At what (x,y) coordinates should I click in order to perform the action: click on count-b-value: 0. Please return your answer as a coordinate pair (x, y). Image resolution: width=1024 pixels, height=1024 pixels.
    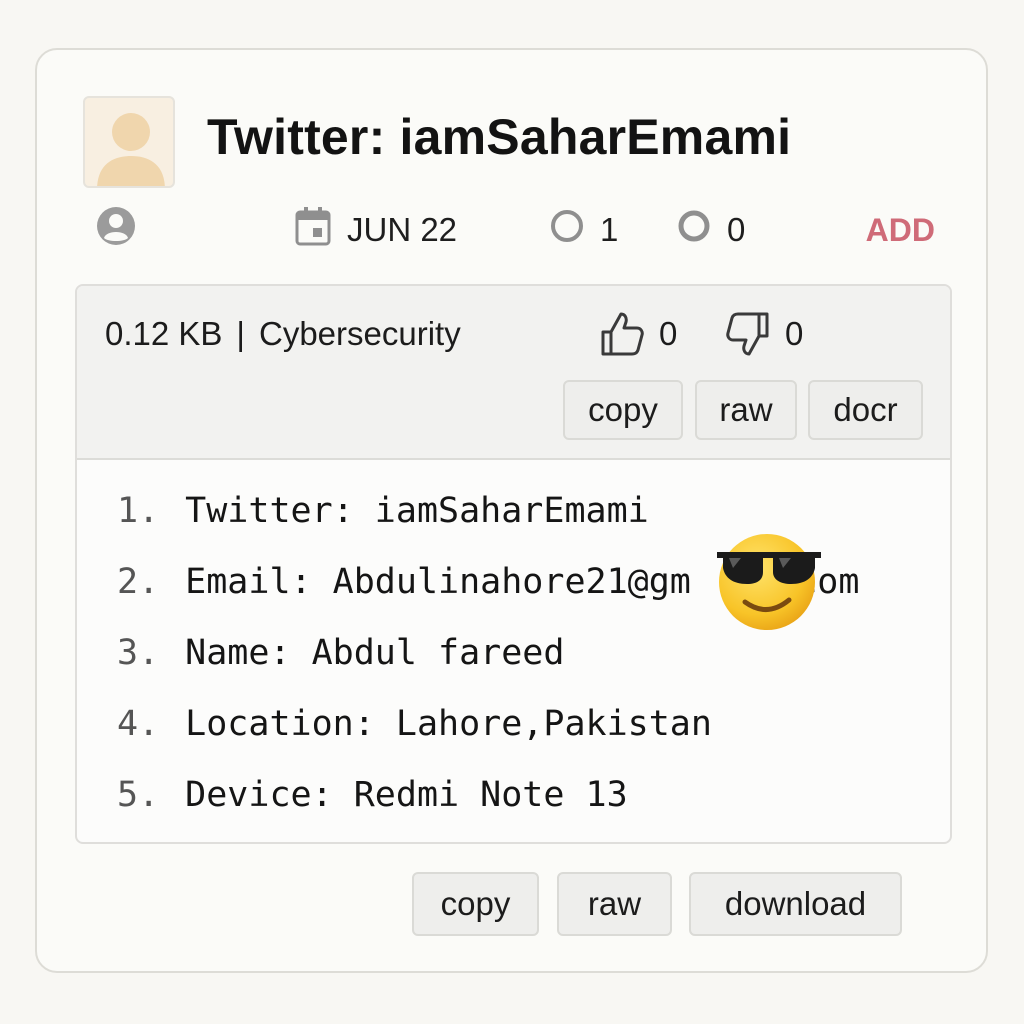
    Looking at the image, I should click on (736, 229).